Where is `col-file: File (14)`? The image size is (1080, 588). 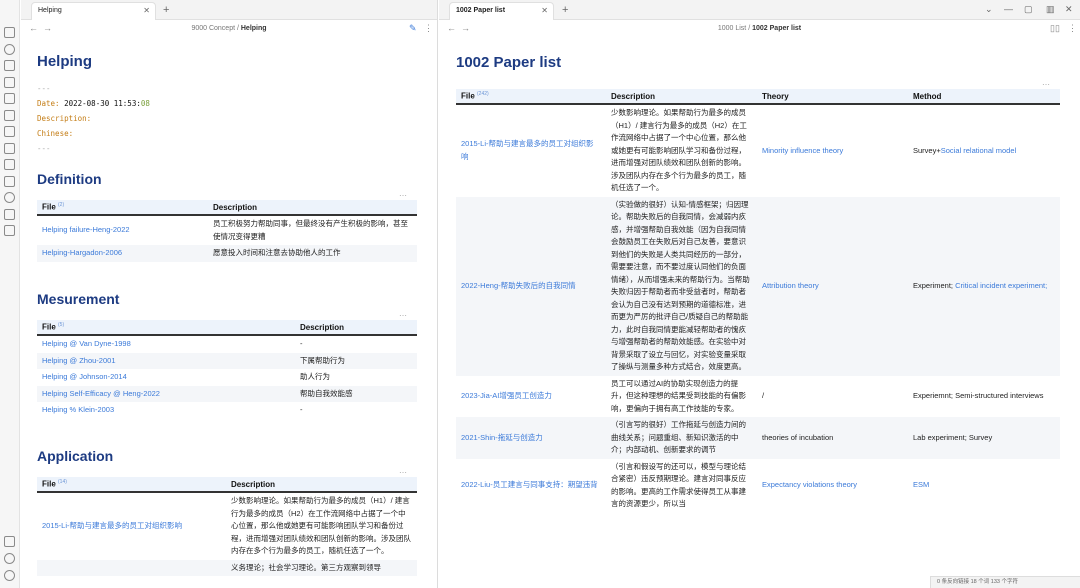 col-file: File (14) is located at coordinates (131, 485).